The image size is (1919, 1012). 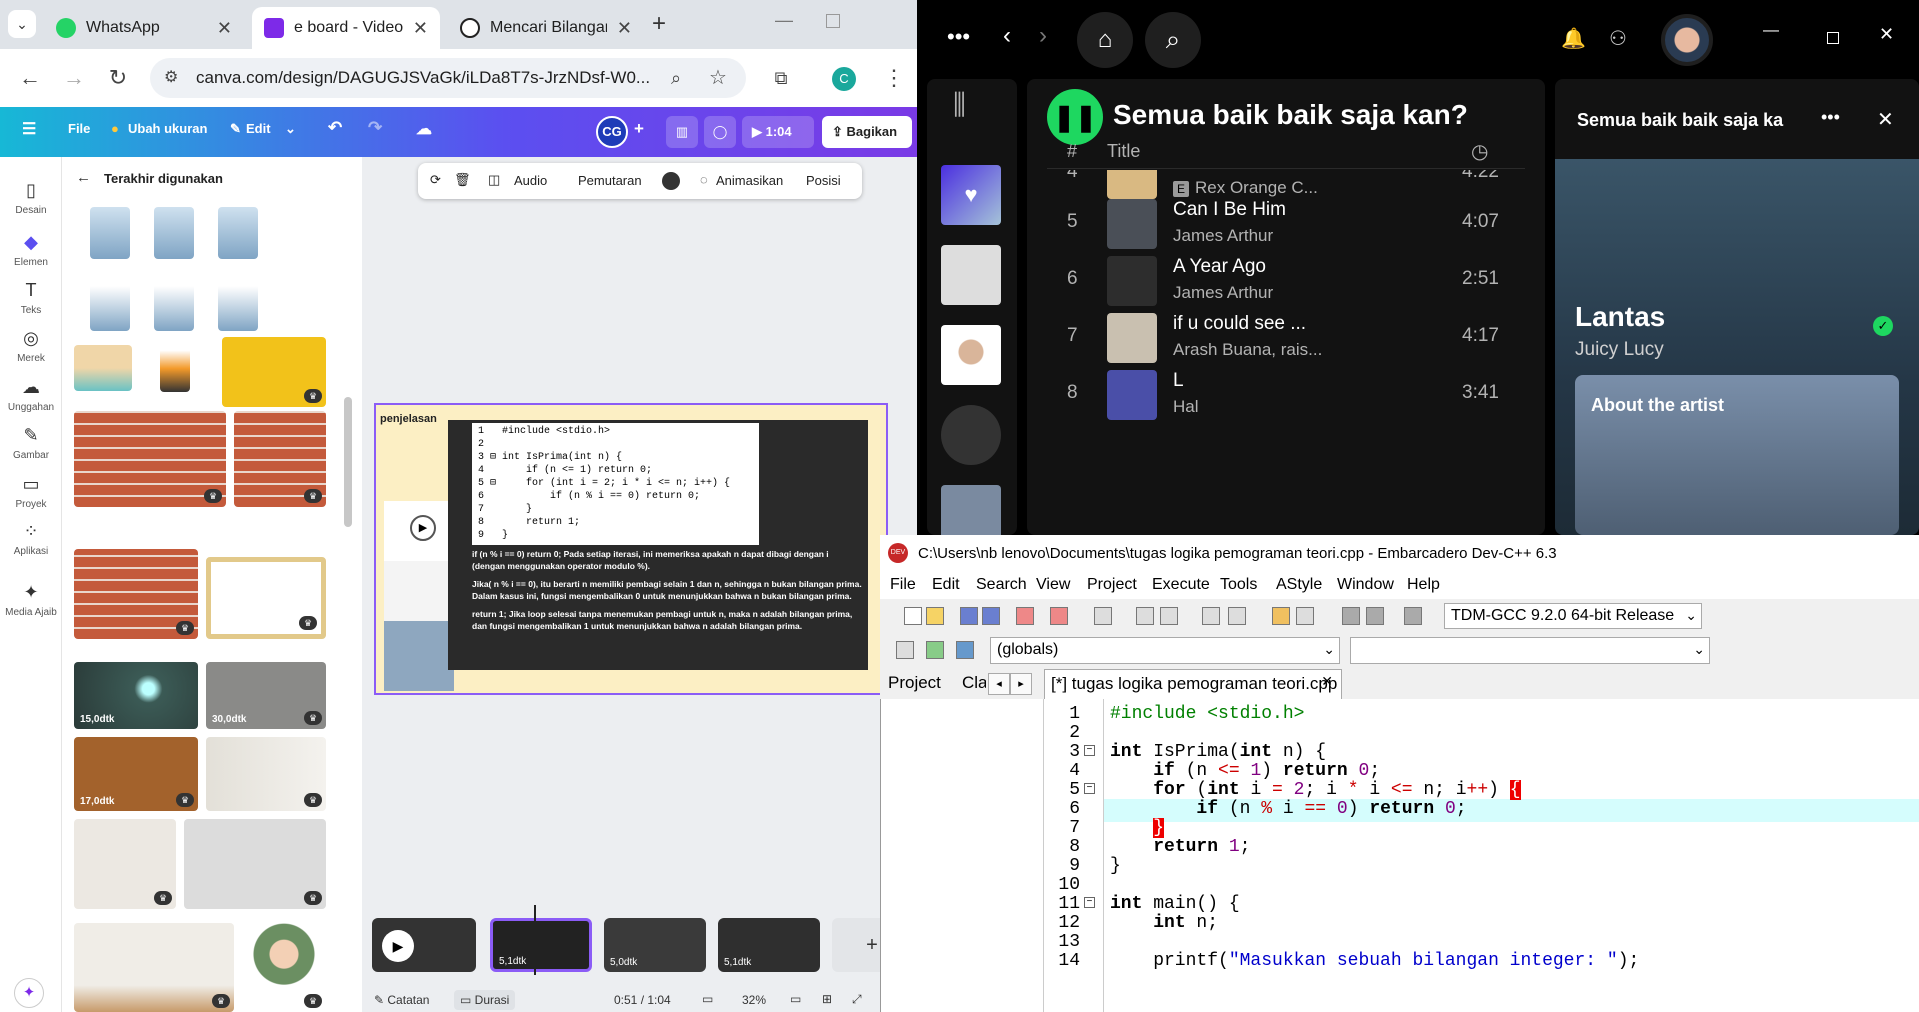 I want to click on find-icon, so click(x=1145, y=616).